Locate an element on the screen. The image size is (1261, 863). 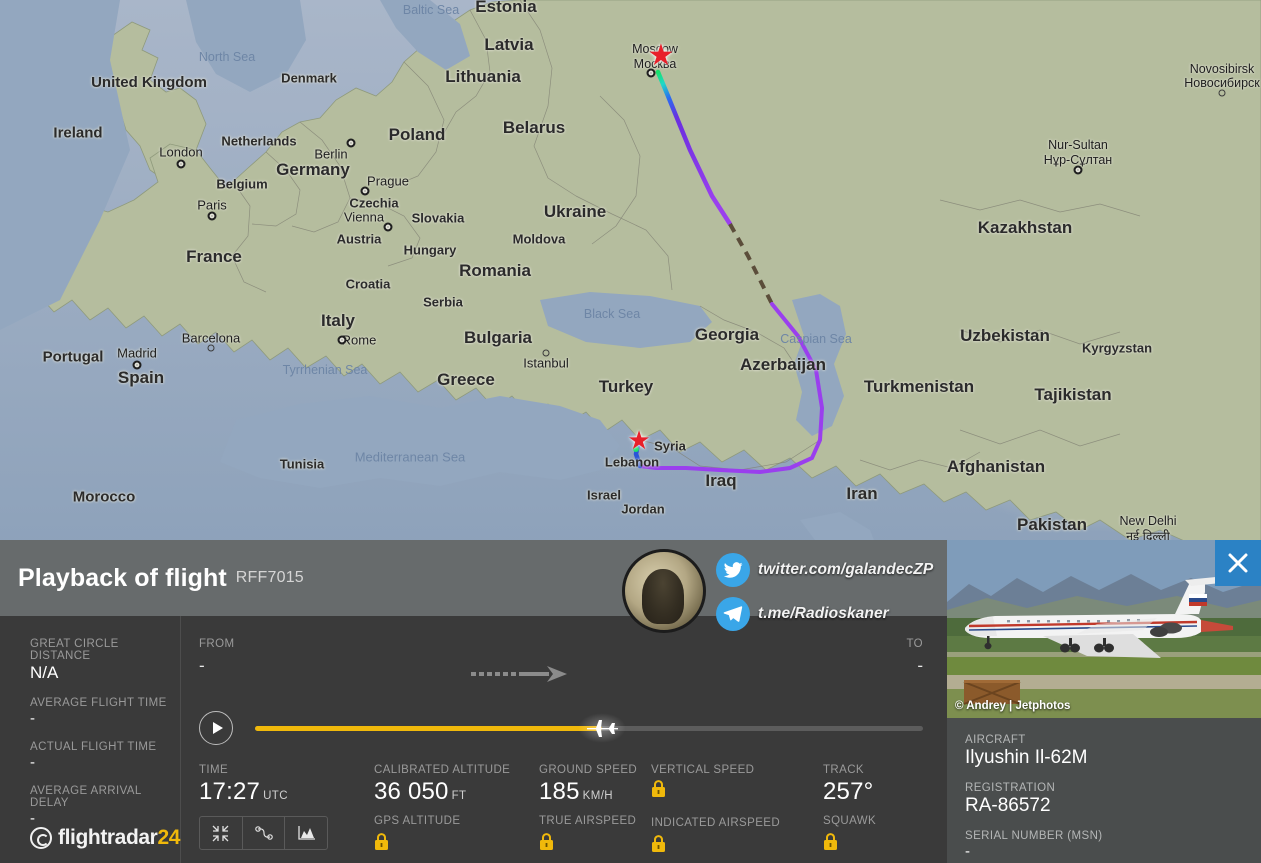
average-flight-time-value: - is located at coordinates (32, 718).